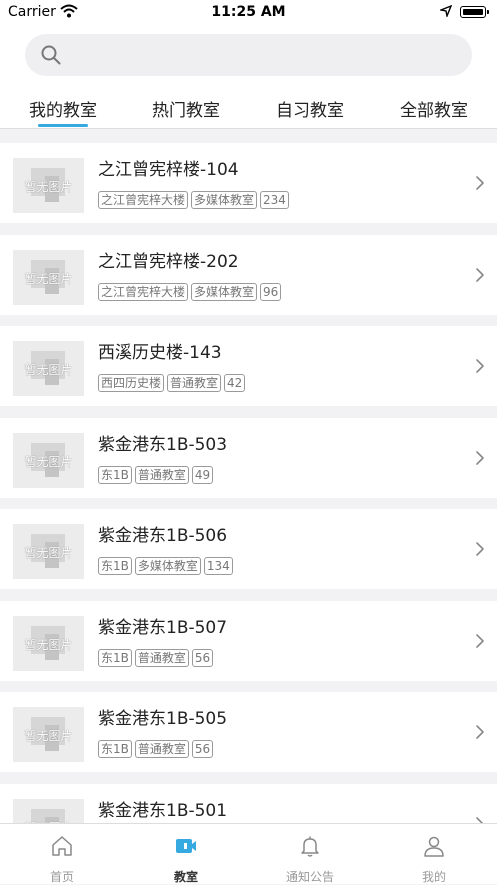 The height and width of the screenshot is (885, 497). Describe the element at coordinates (274, 200) in the screenshot. I see `classroom-tag: 234` at that location.